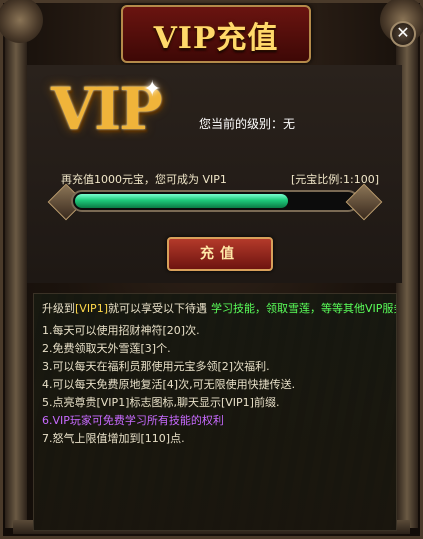 This screenshot has height=539, width=423. I want to click on vip-progress-bar, so click(215, 202).